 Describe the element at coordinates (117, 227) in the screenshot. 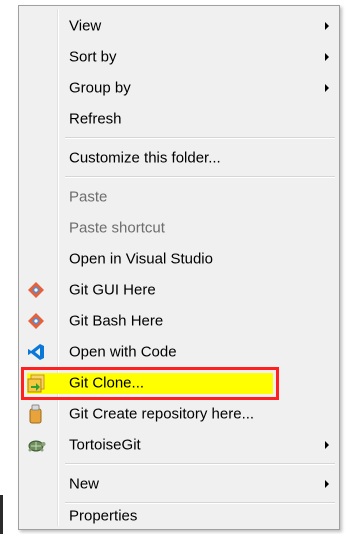

I see `menu-item-label: Paste shortcut` at that location.